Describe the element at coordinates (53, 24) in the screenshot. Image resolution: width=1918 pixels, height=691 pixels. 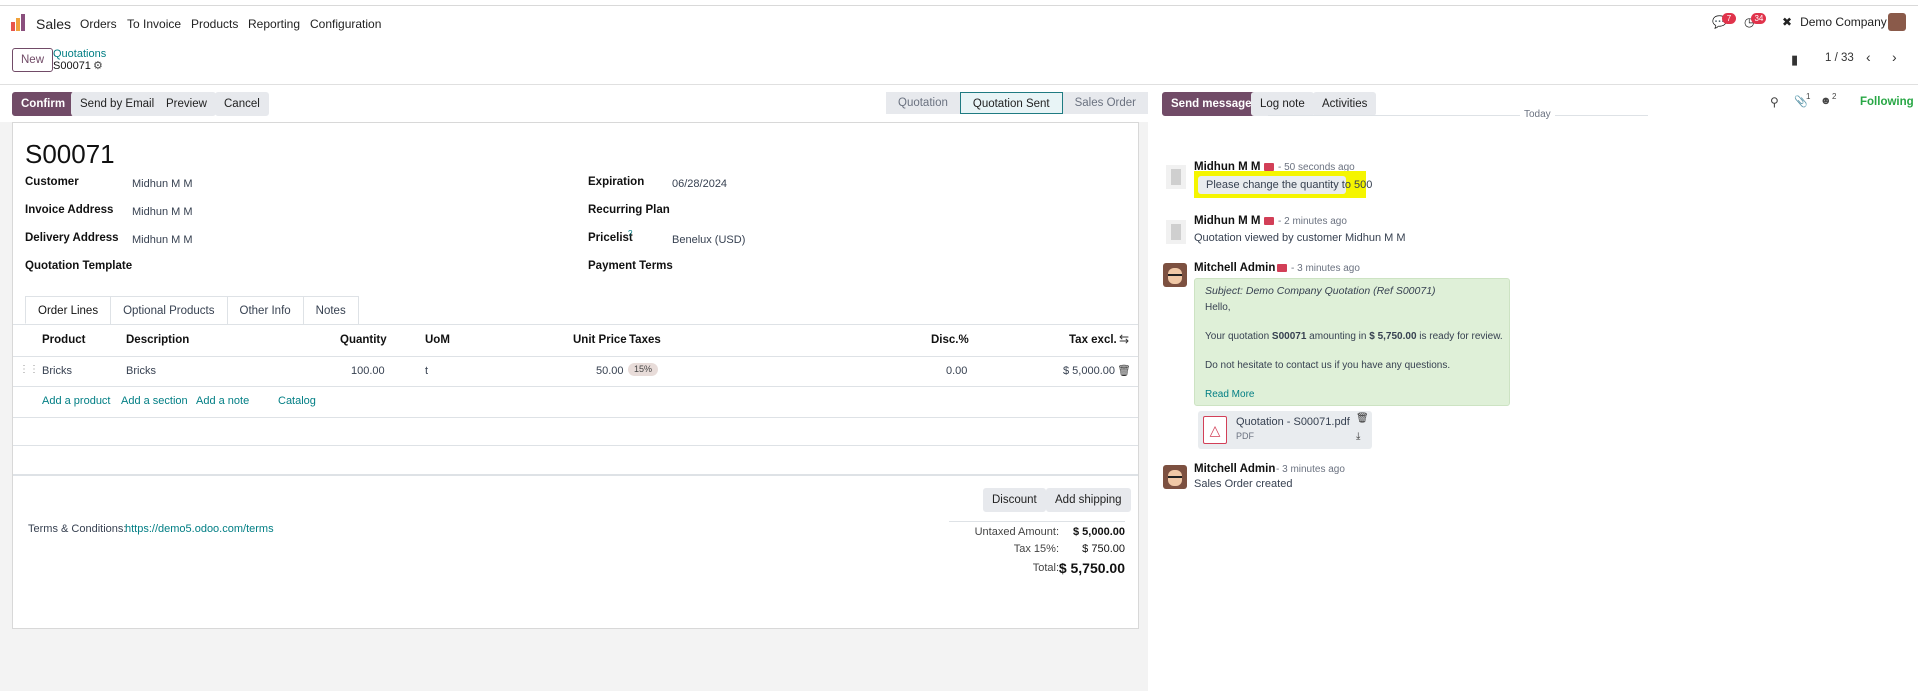
I see `app-name: Sales` at that location.